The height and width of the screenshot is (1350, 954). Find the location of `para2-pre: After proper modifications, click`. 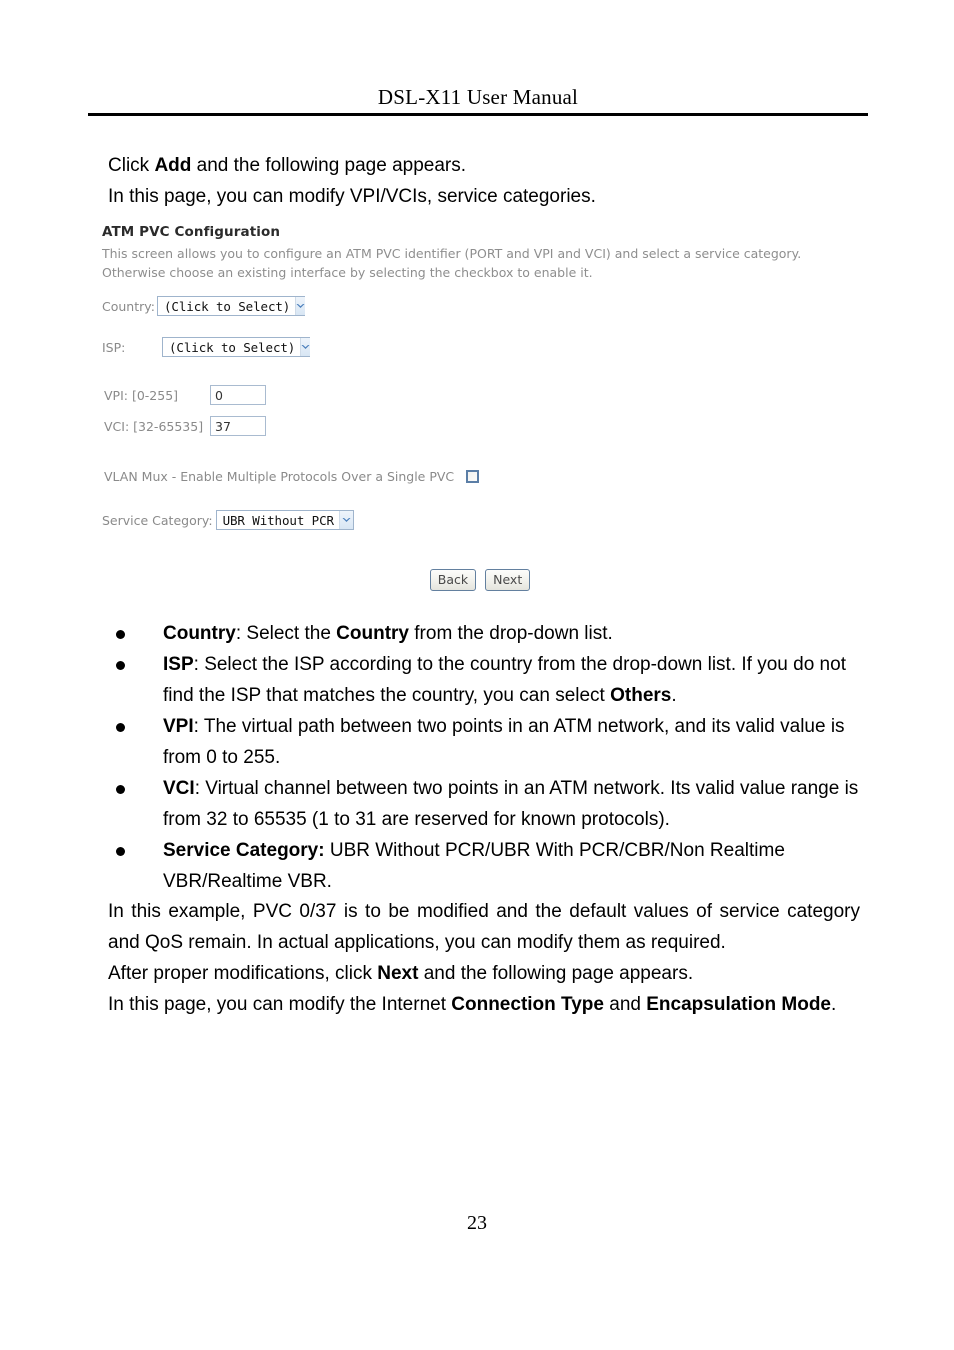

para2-pre: After proper modifications, click is located at coordinates (243, 973).